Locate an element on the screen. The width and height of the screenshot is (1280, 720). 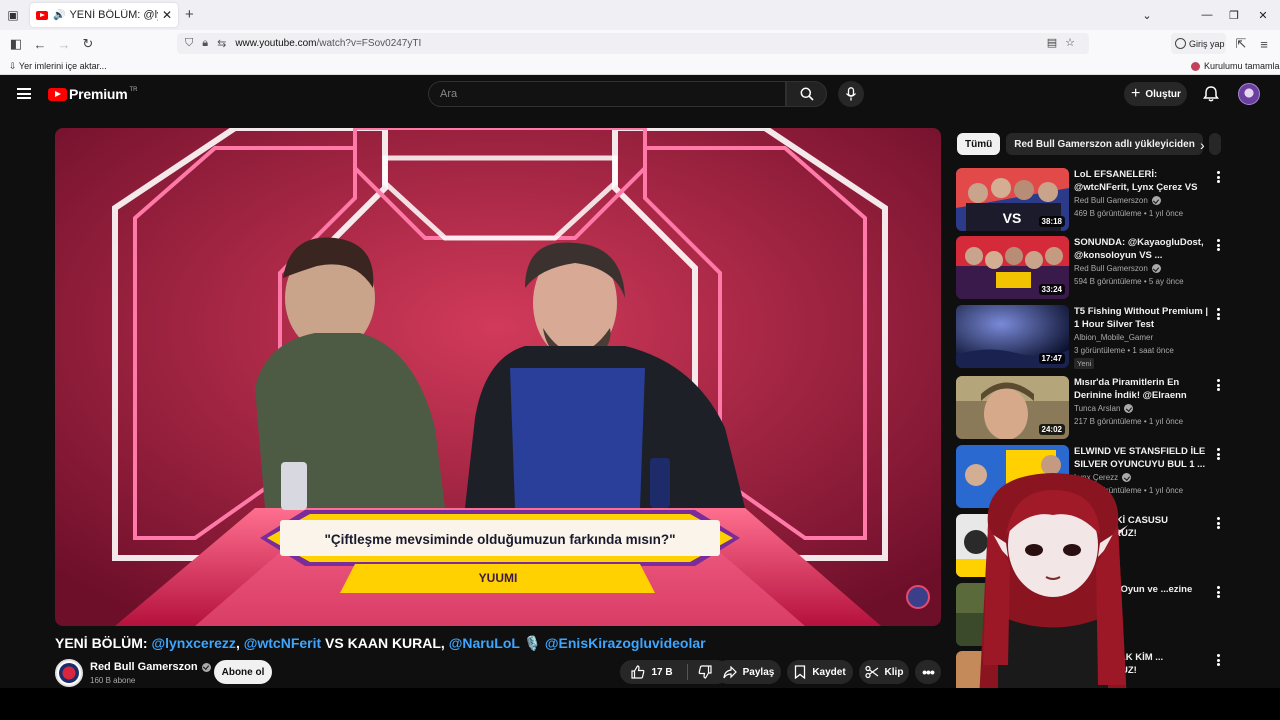
video-thumbnail: 33:24 is located at coordinates (1012, 267).